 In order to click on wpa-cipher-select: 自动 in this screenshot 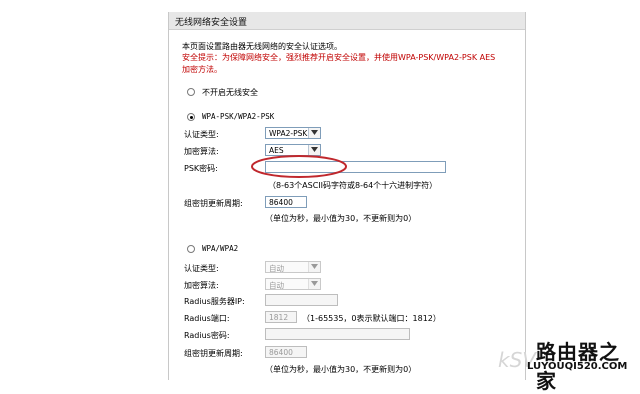, I will do `click(293, 284)`.